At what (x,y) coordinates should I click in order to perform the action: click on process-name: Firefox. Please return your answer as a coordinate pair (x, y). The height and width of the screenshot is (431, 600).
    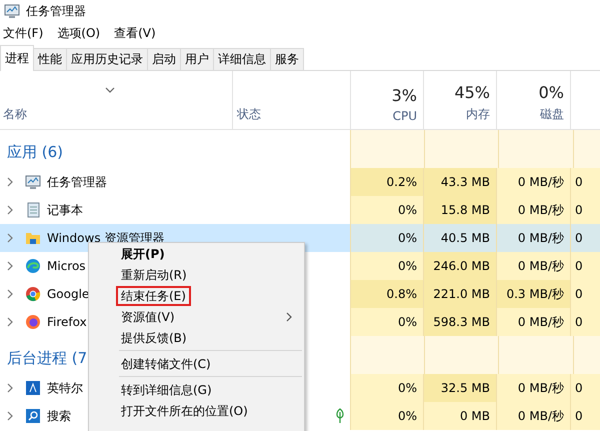
    Looking at the image, I should click on (67, 322).